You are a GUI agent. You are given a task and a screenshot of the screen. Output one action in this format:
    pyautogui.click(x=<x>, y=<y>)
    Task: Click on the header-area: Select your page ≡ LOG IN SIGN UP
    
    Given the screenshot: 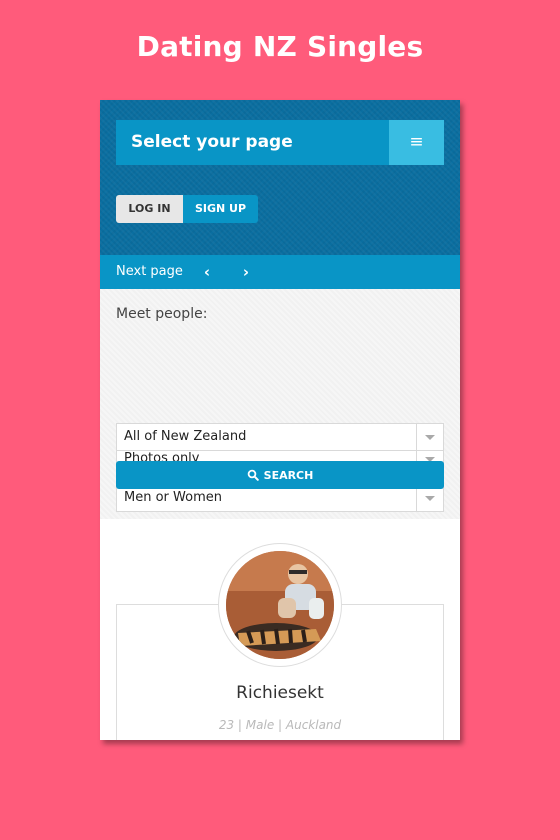 What is the action you would take?
    pyautogui.click(x=280, y=177)
    